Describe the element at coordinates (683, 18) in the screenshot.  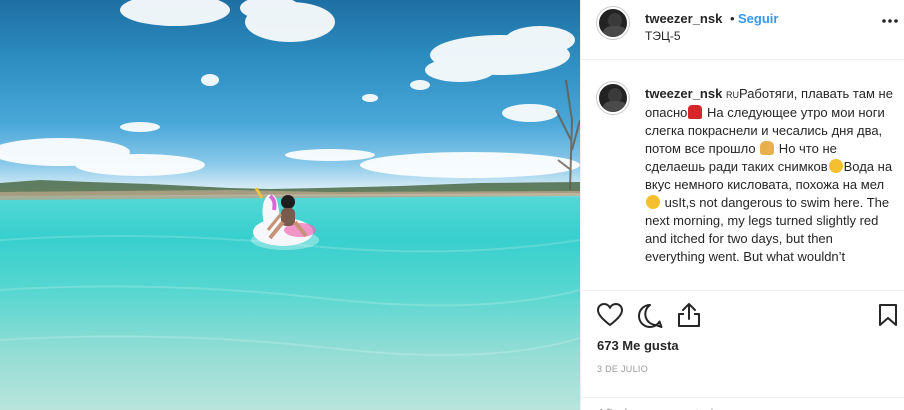
I see `author-username: tweezer_nsk` at that location.